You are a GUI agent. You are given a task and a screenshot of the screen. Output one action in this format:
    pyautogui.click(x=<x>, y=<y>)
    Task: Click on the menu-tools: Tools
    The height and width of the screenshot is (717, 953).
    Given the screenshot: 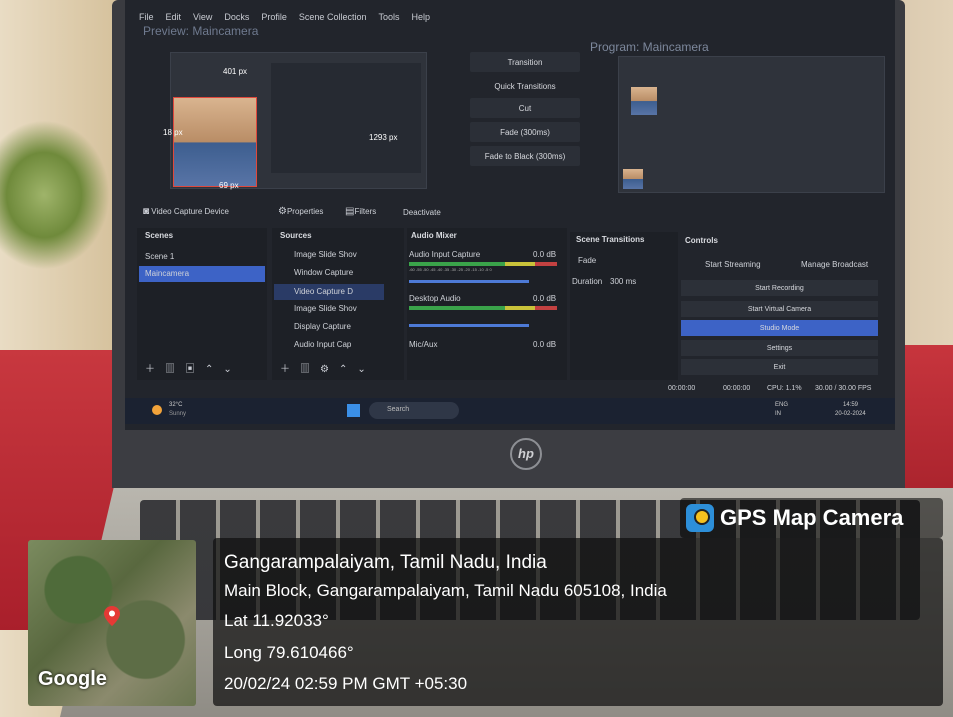 What is the action you would take?
    pyautogui.click(x=388, y=17)
    